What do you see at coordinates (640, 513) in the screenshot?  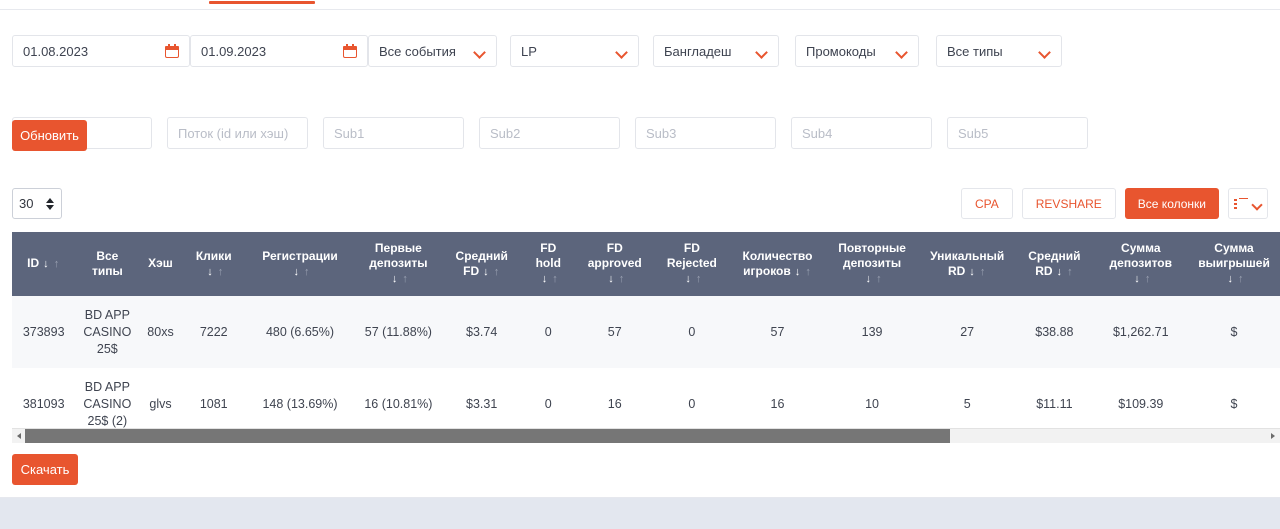 I see `footer-band` at bounding box center [640, 513].